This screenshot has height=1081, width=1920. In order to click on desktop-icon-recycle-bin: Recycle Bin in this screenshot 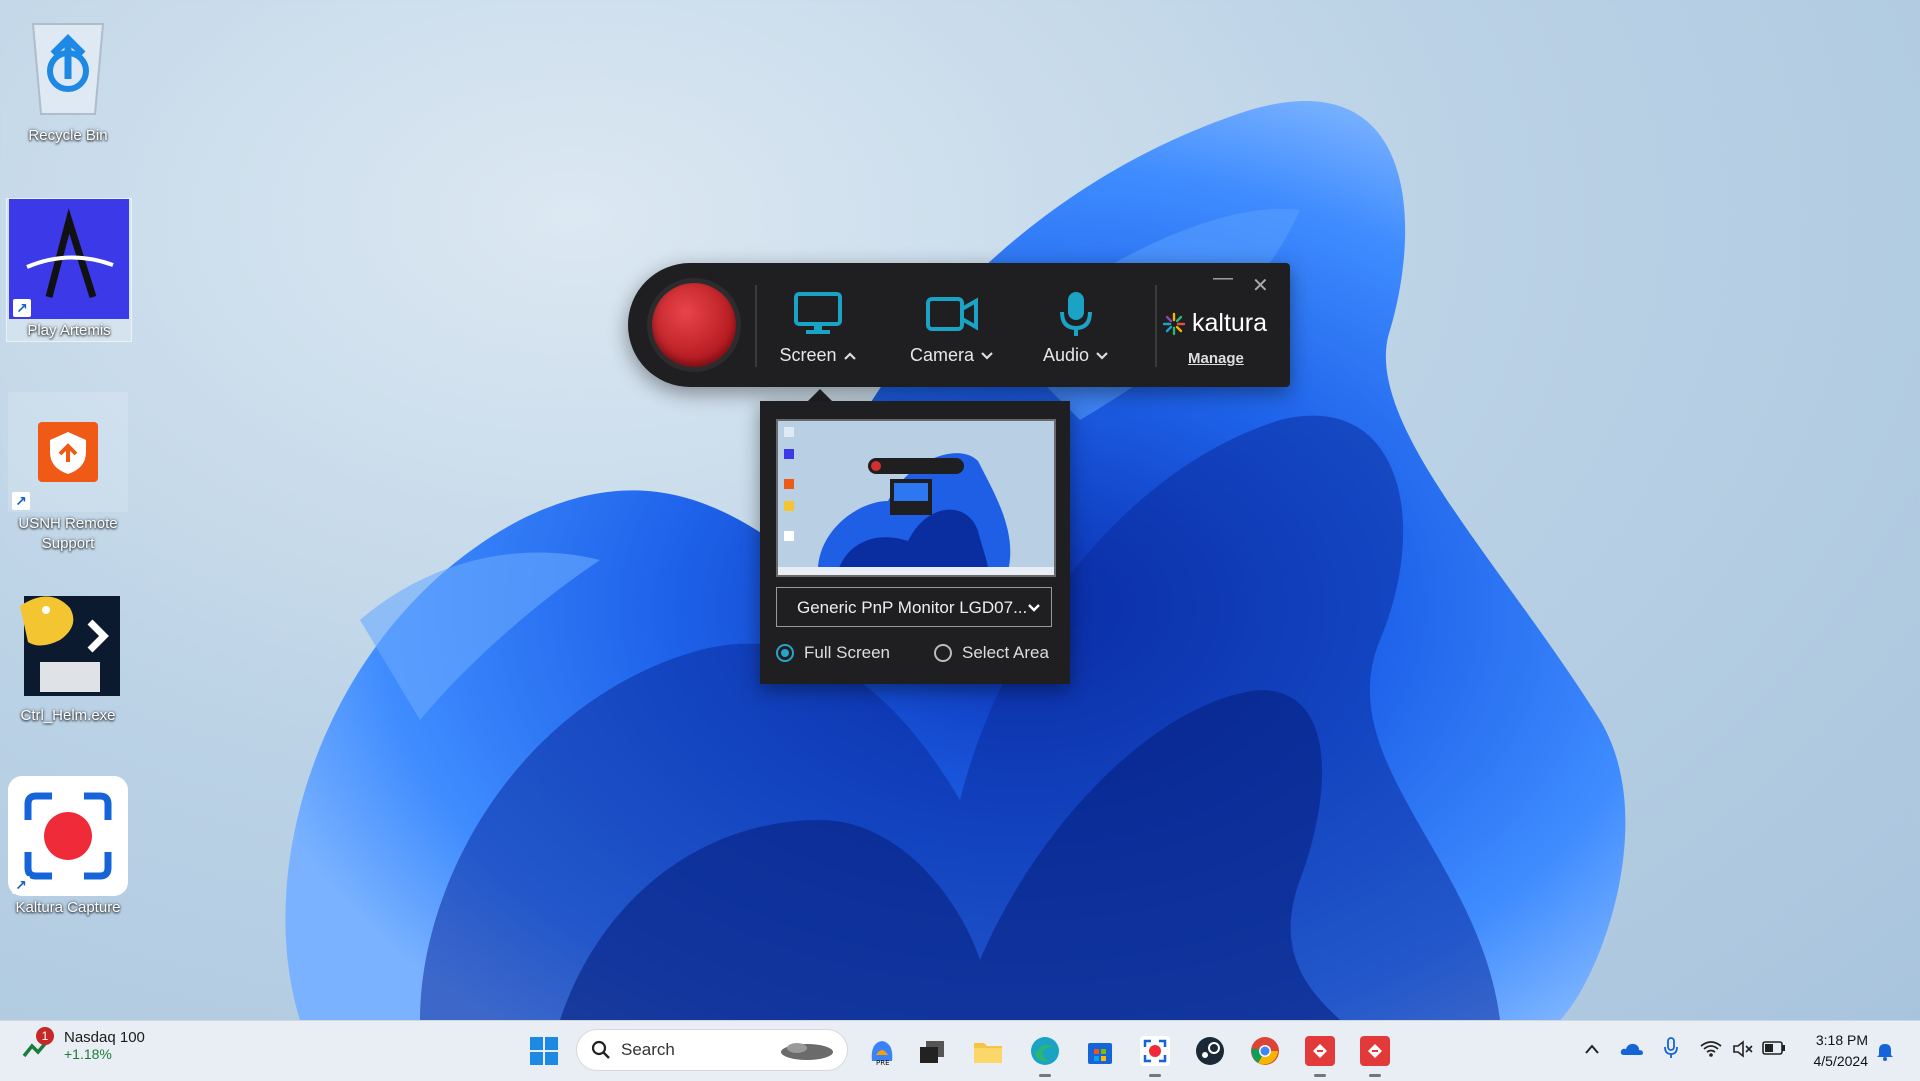, I will do `click(68, 75)`.